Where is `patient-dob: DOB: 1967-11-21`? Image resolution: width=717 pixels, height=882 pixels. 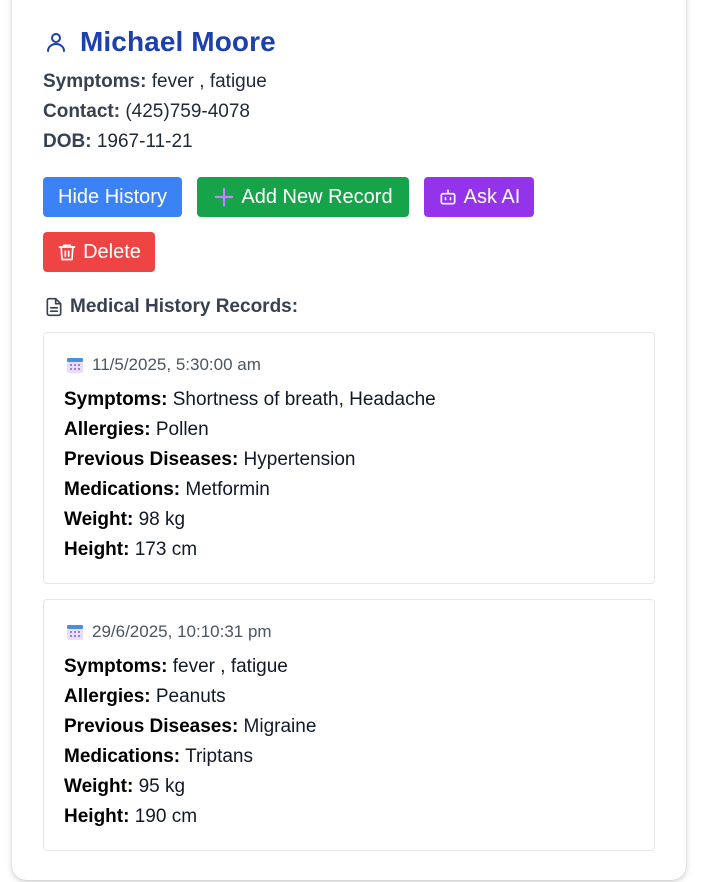 patient-dob: DOB: 1967-11-21 is located at coordinates (118, 142).